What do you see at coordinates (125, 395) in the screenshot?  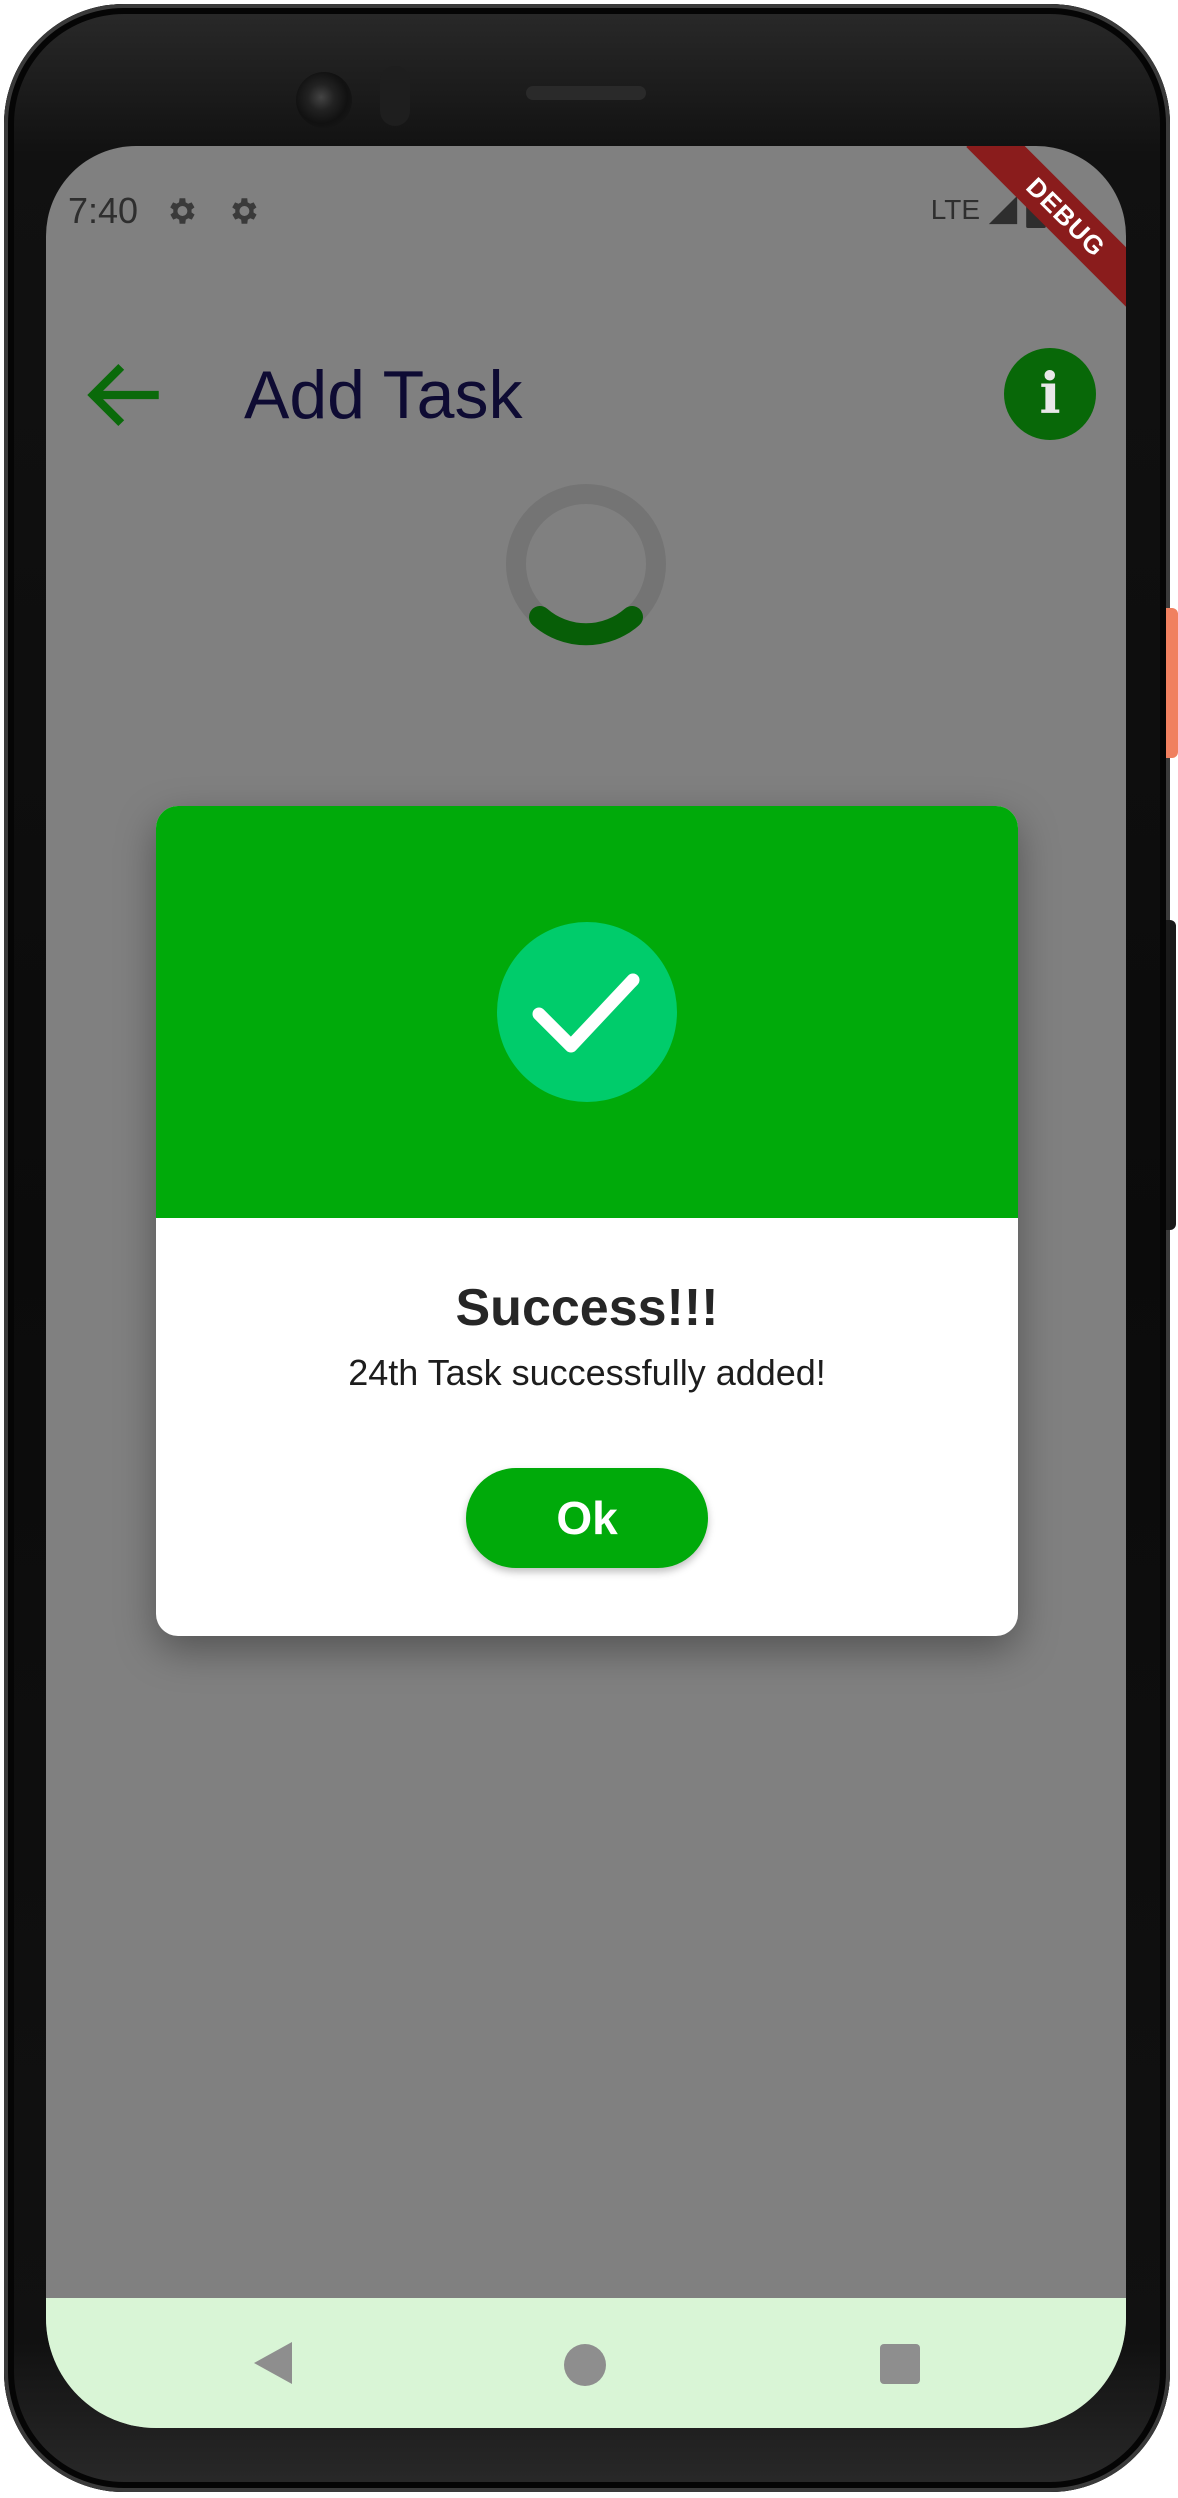 I see `arrow-left-icon` at bounding box center [125, 395].